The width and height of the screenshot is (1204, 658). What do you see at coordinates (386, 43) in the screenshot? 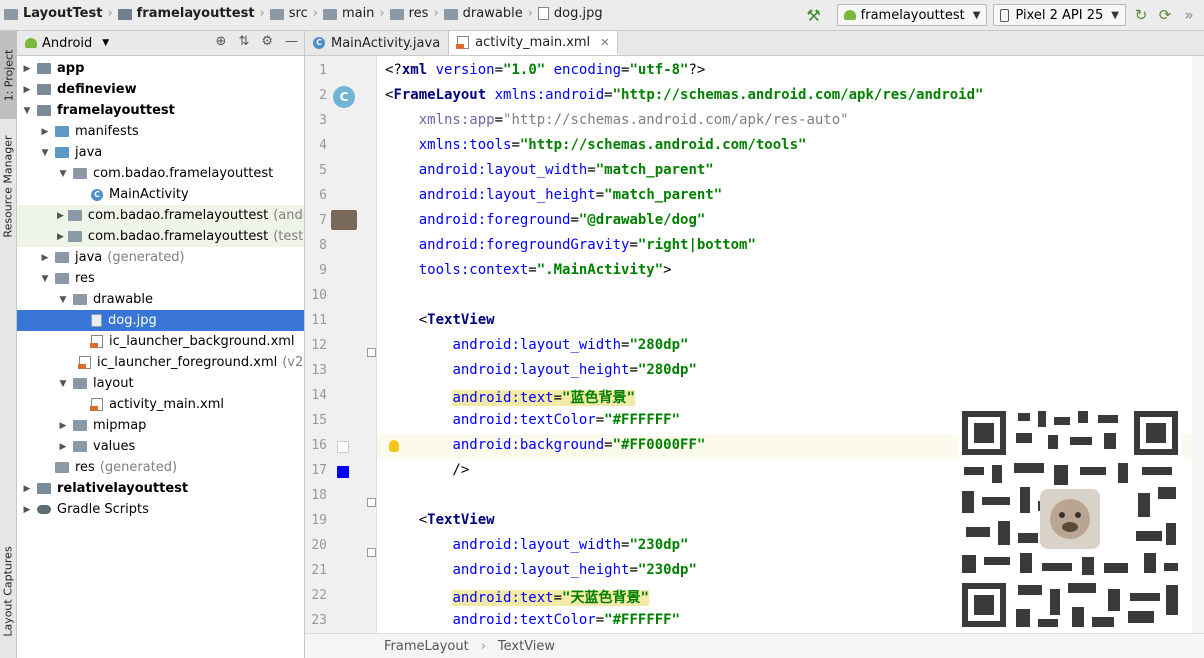
I see `editor-tab-label: MainActivity.java` at bounding box center [386, 43].